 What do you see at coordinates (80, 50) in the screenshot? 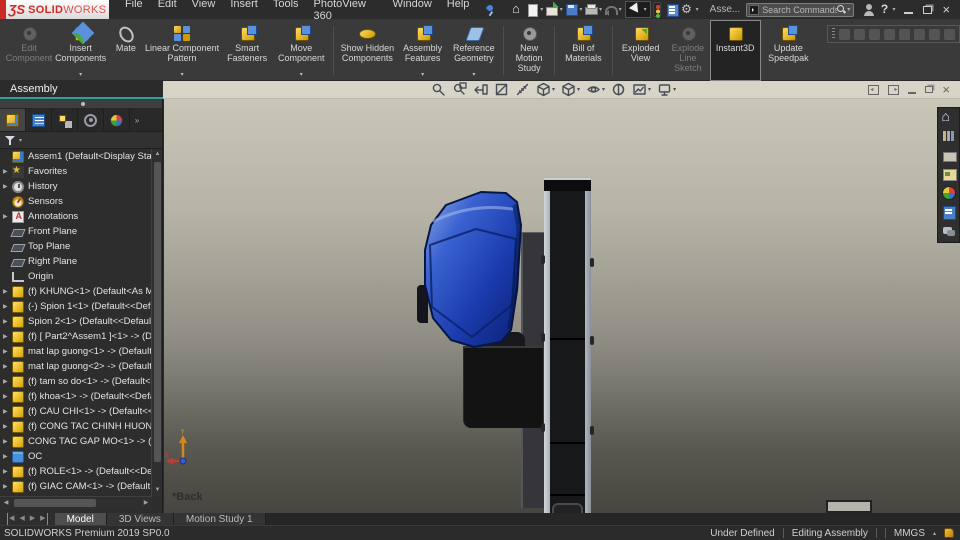
I see `insert-components-button: Insert Components ▾` at bounding box center [80, 50].